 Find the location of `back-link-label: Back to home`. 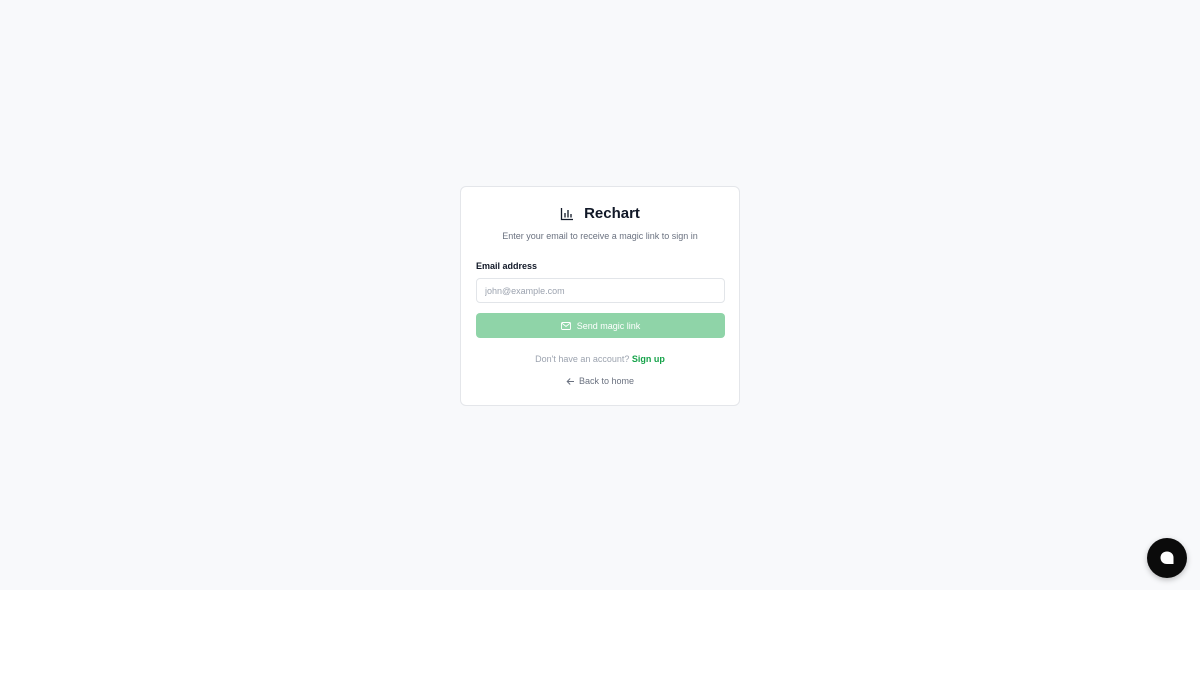

back-link-label: Back to home is located at coordinates (606, 381).